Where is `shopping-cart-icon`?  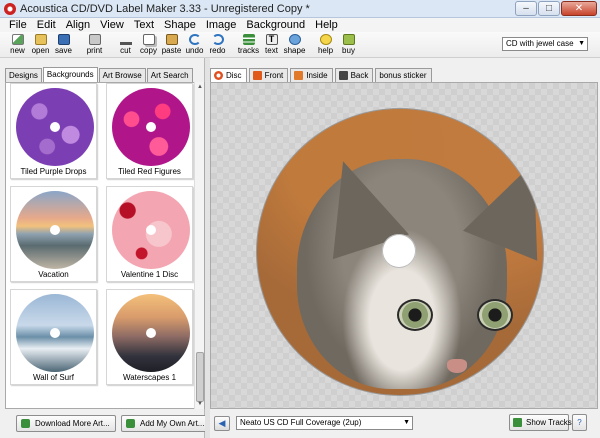 shopping-cart-icon is located at coordinates (348, 39).